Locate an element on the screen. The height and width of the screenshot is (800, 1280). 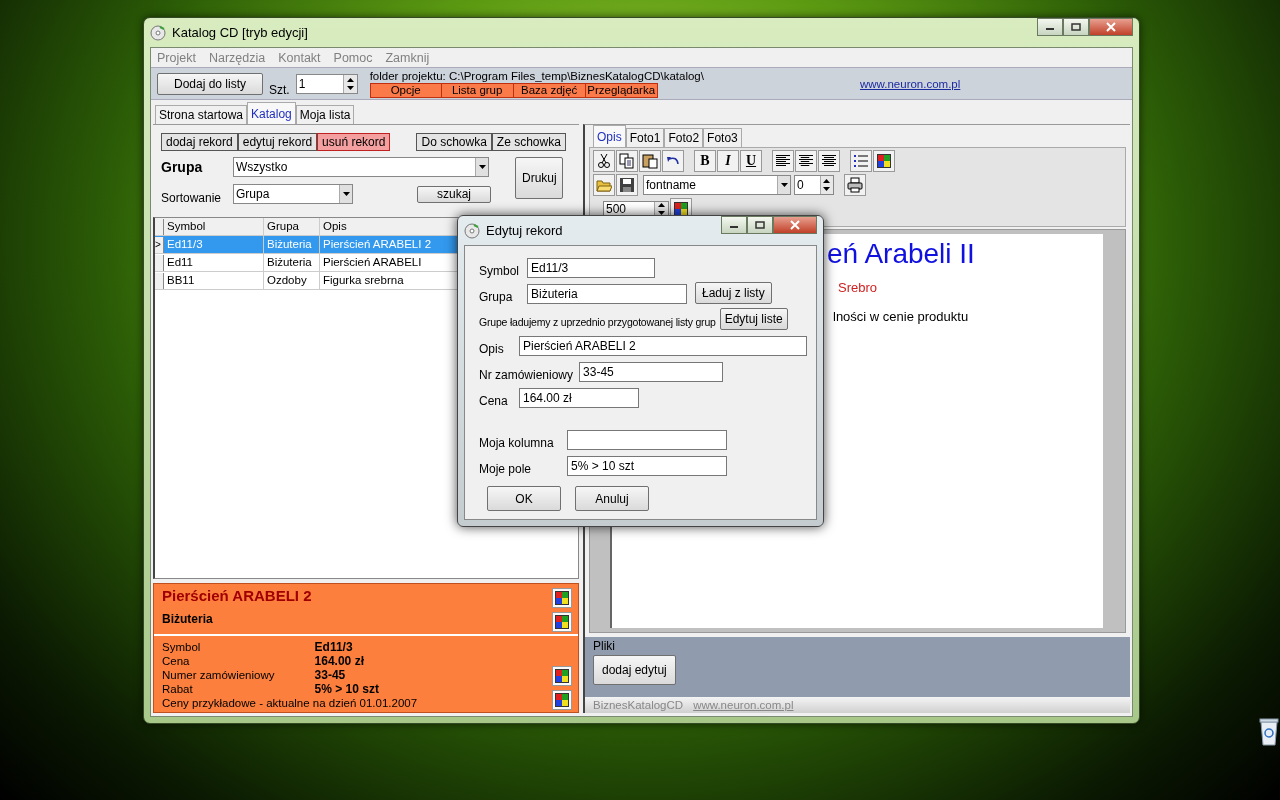
copy-button is located at coordinates (627, 161).